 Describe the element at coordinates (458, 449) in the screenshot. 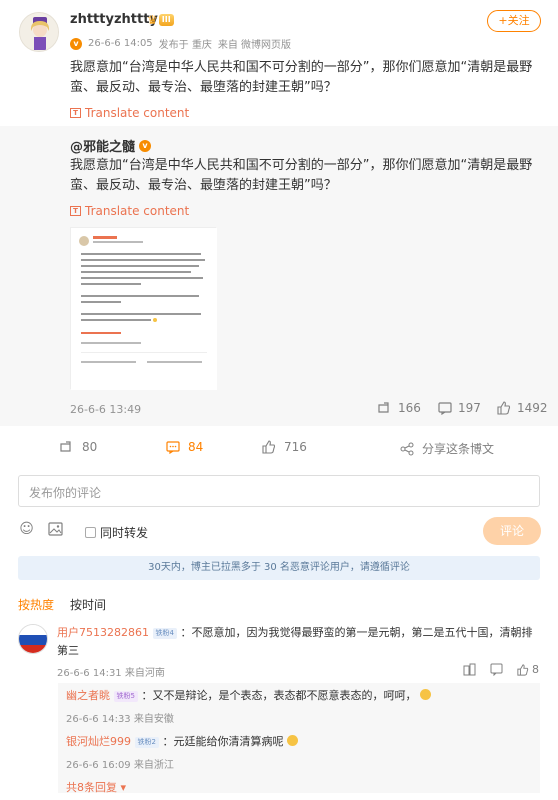

I see `share-label: 分享这条博文` at that location.